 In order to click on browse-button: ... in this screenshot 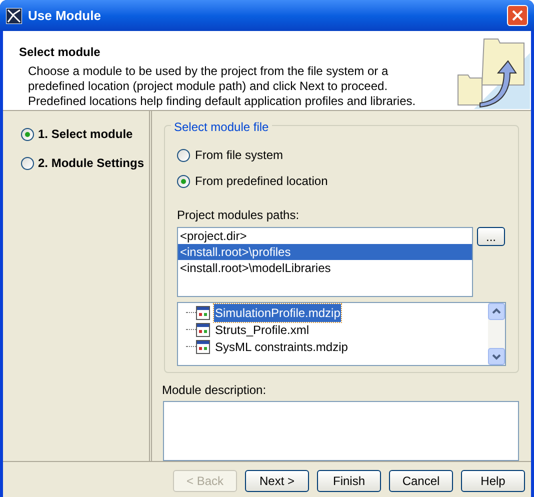, I will do `click(491, 236)`.